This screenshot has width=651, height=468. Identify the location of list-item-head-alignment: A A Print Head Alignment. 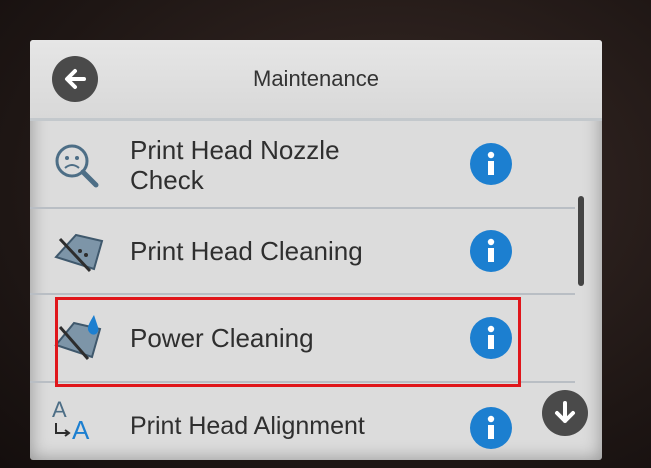
(302, 421).